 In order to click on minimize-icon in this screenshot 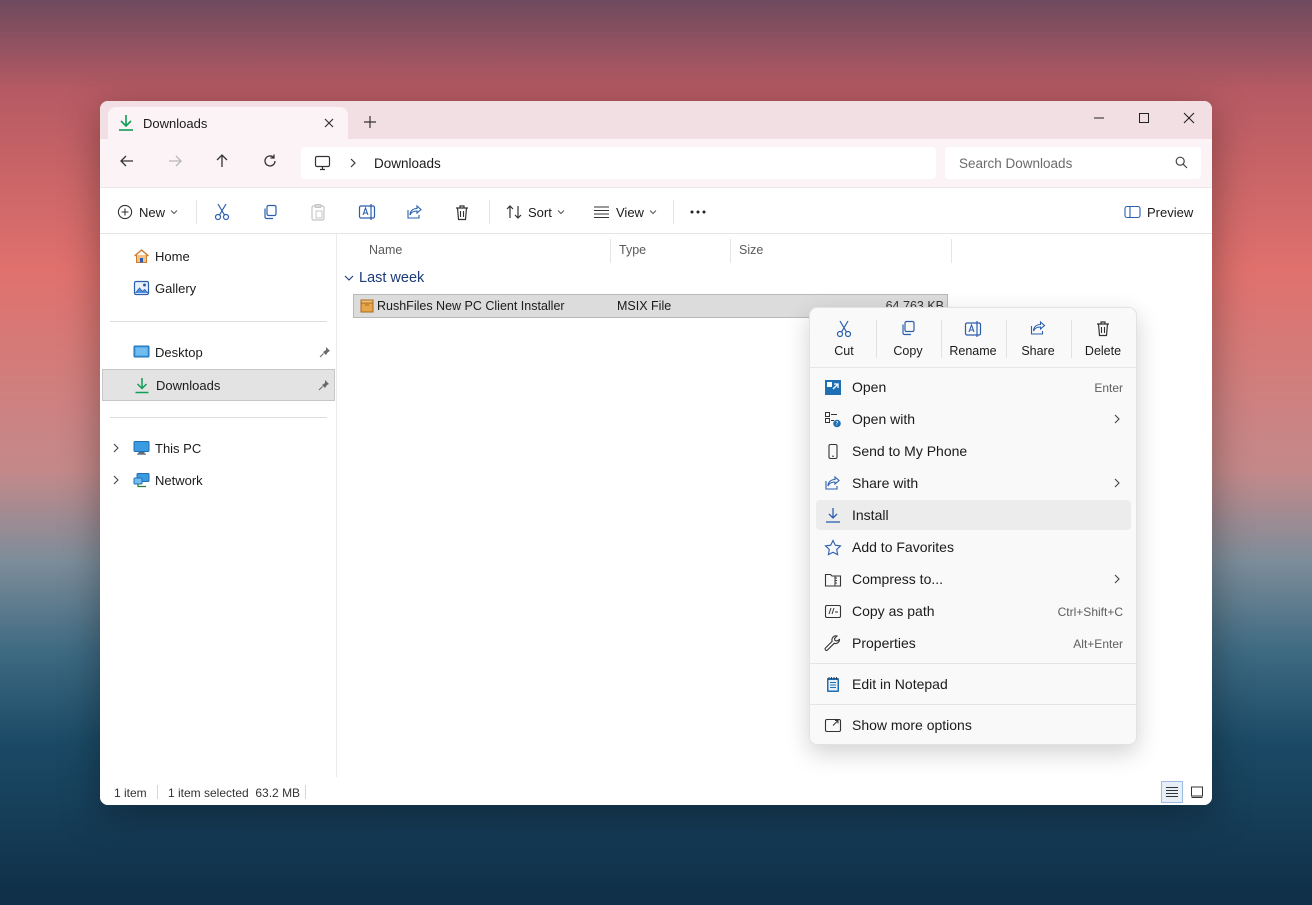, I will do `click(1099, 118)`.